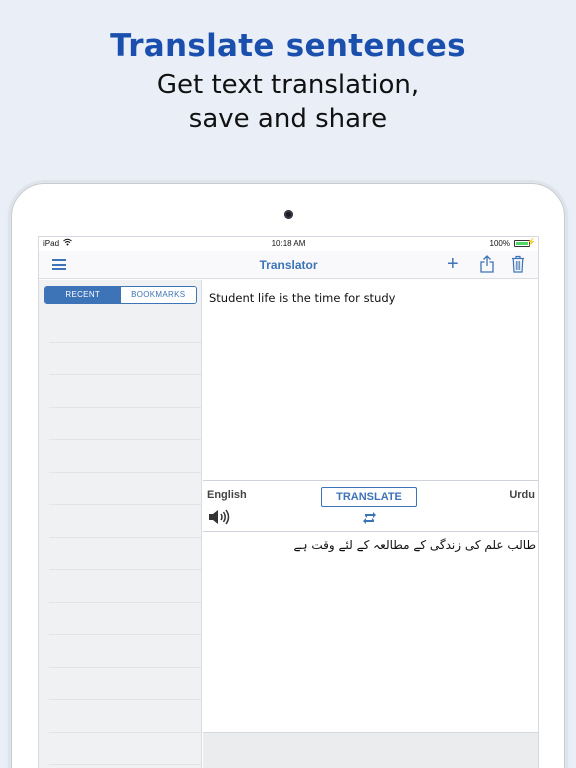 Image resolution: width=576 pixels, height=768 pixels. Describe the element at coordinates (453, 264) in the screenshot. I see `plus-icon: +` at that location.